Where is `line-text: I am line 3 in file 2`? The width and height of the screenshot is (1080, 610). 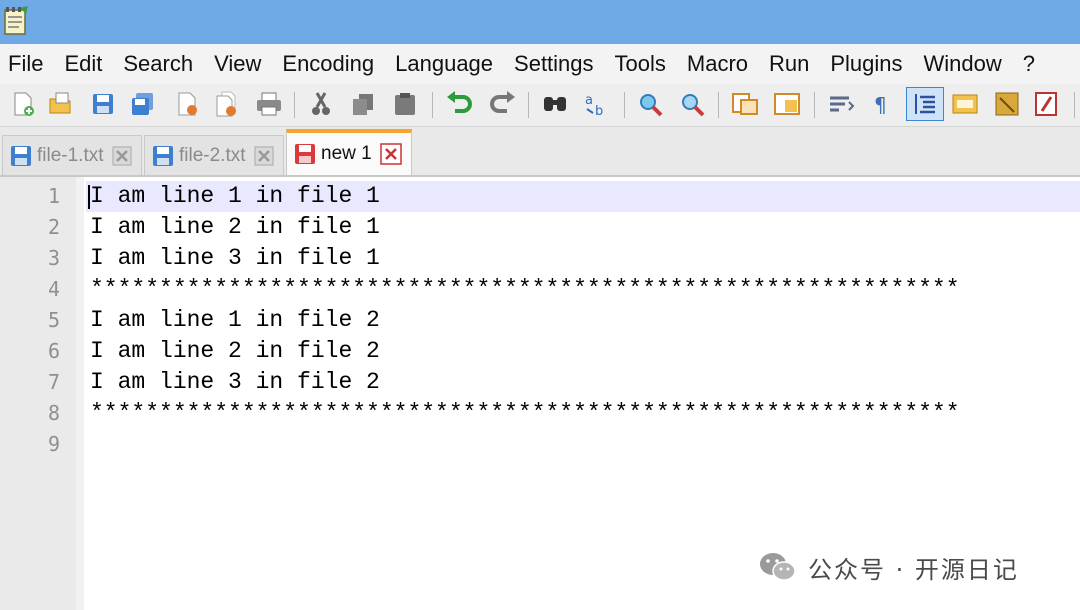
line-text: I am line 3 in file 2 is located at coordinates (585, 382).